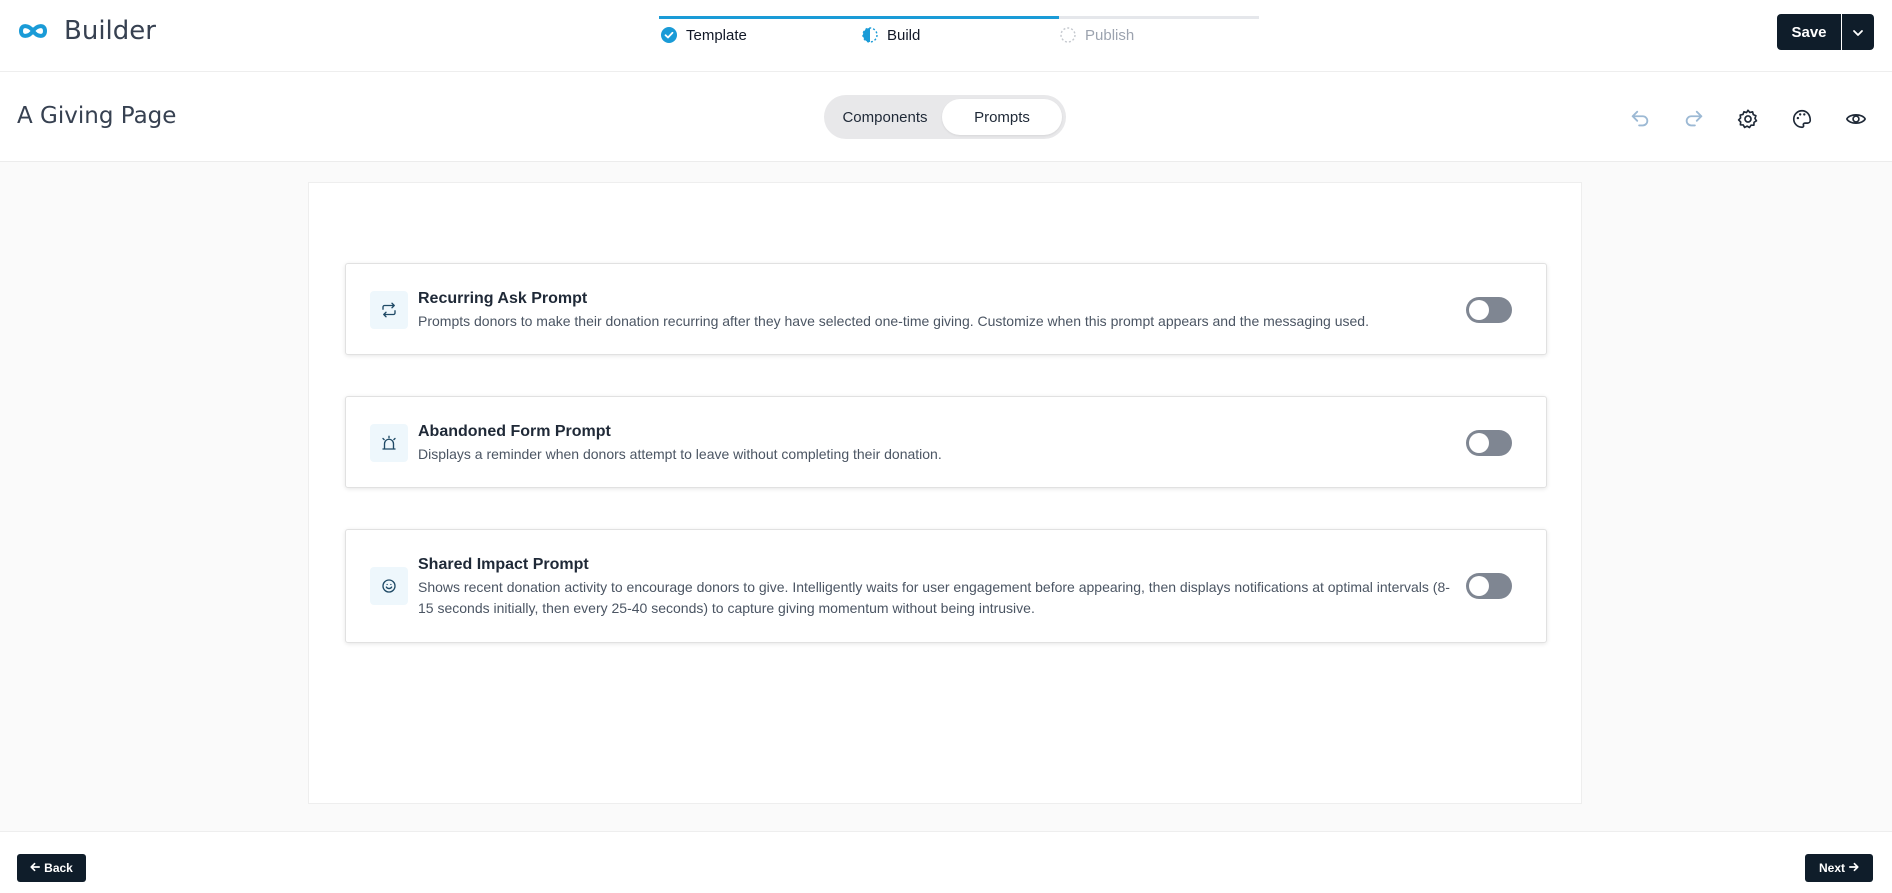 This screenshot has width=1892, height=893. Describe the element at coordinates (946, 862) in the screenshot. I see `footer-bar: Back Next` at that location.